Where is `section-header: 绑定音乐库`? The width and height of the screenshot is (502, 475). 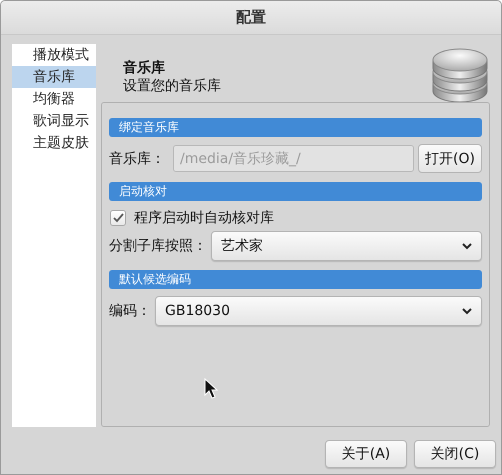 section-header: 绑定音乐库 is located at coordinates (295, 127).